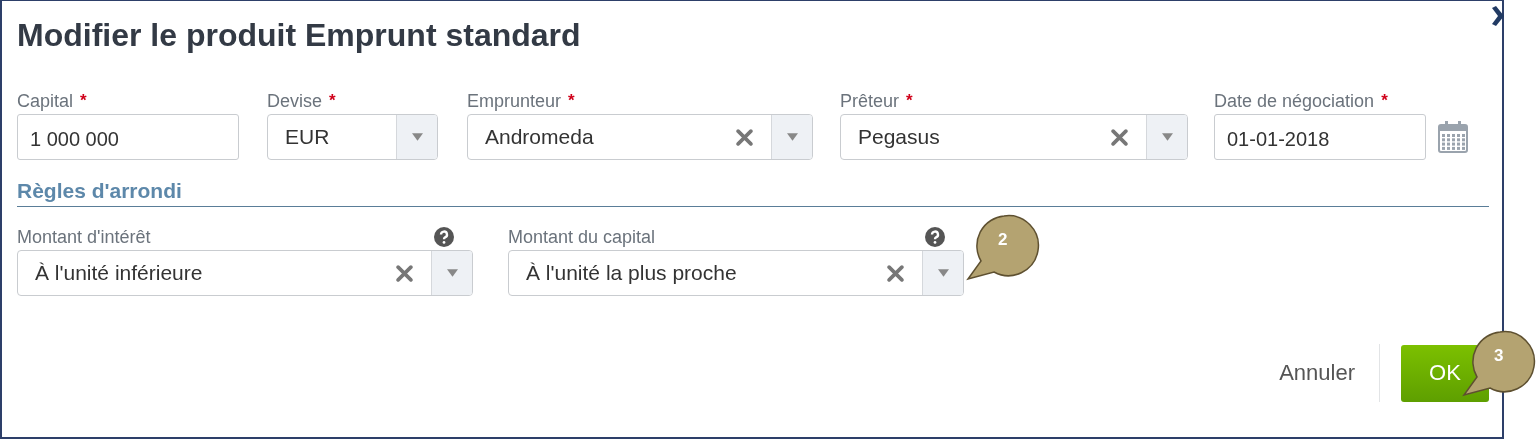 The image size is (1537, 441). What do you see at coordinates (582, 237) in the screenshot?
I see `field-label: Montant du capital` at bounding box center [582, 237].